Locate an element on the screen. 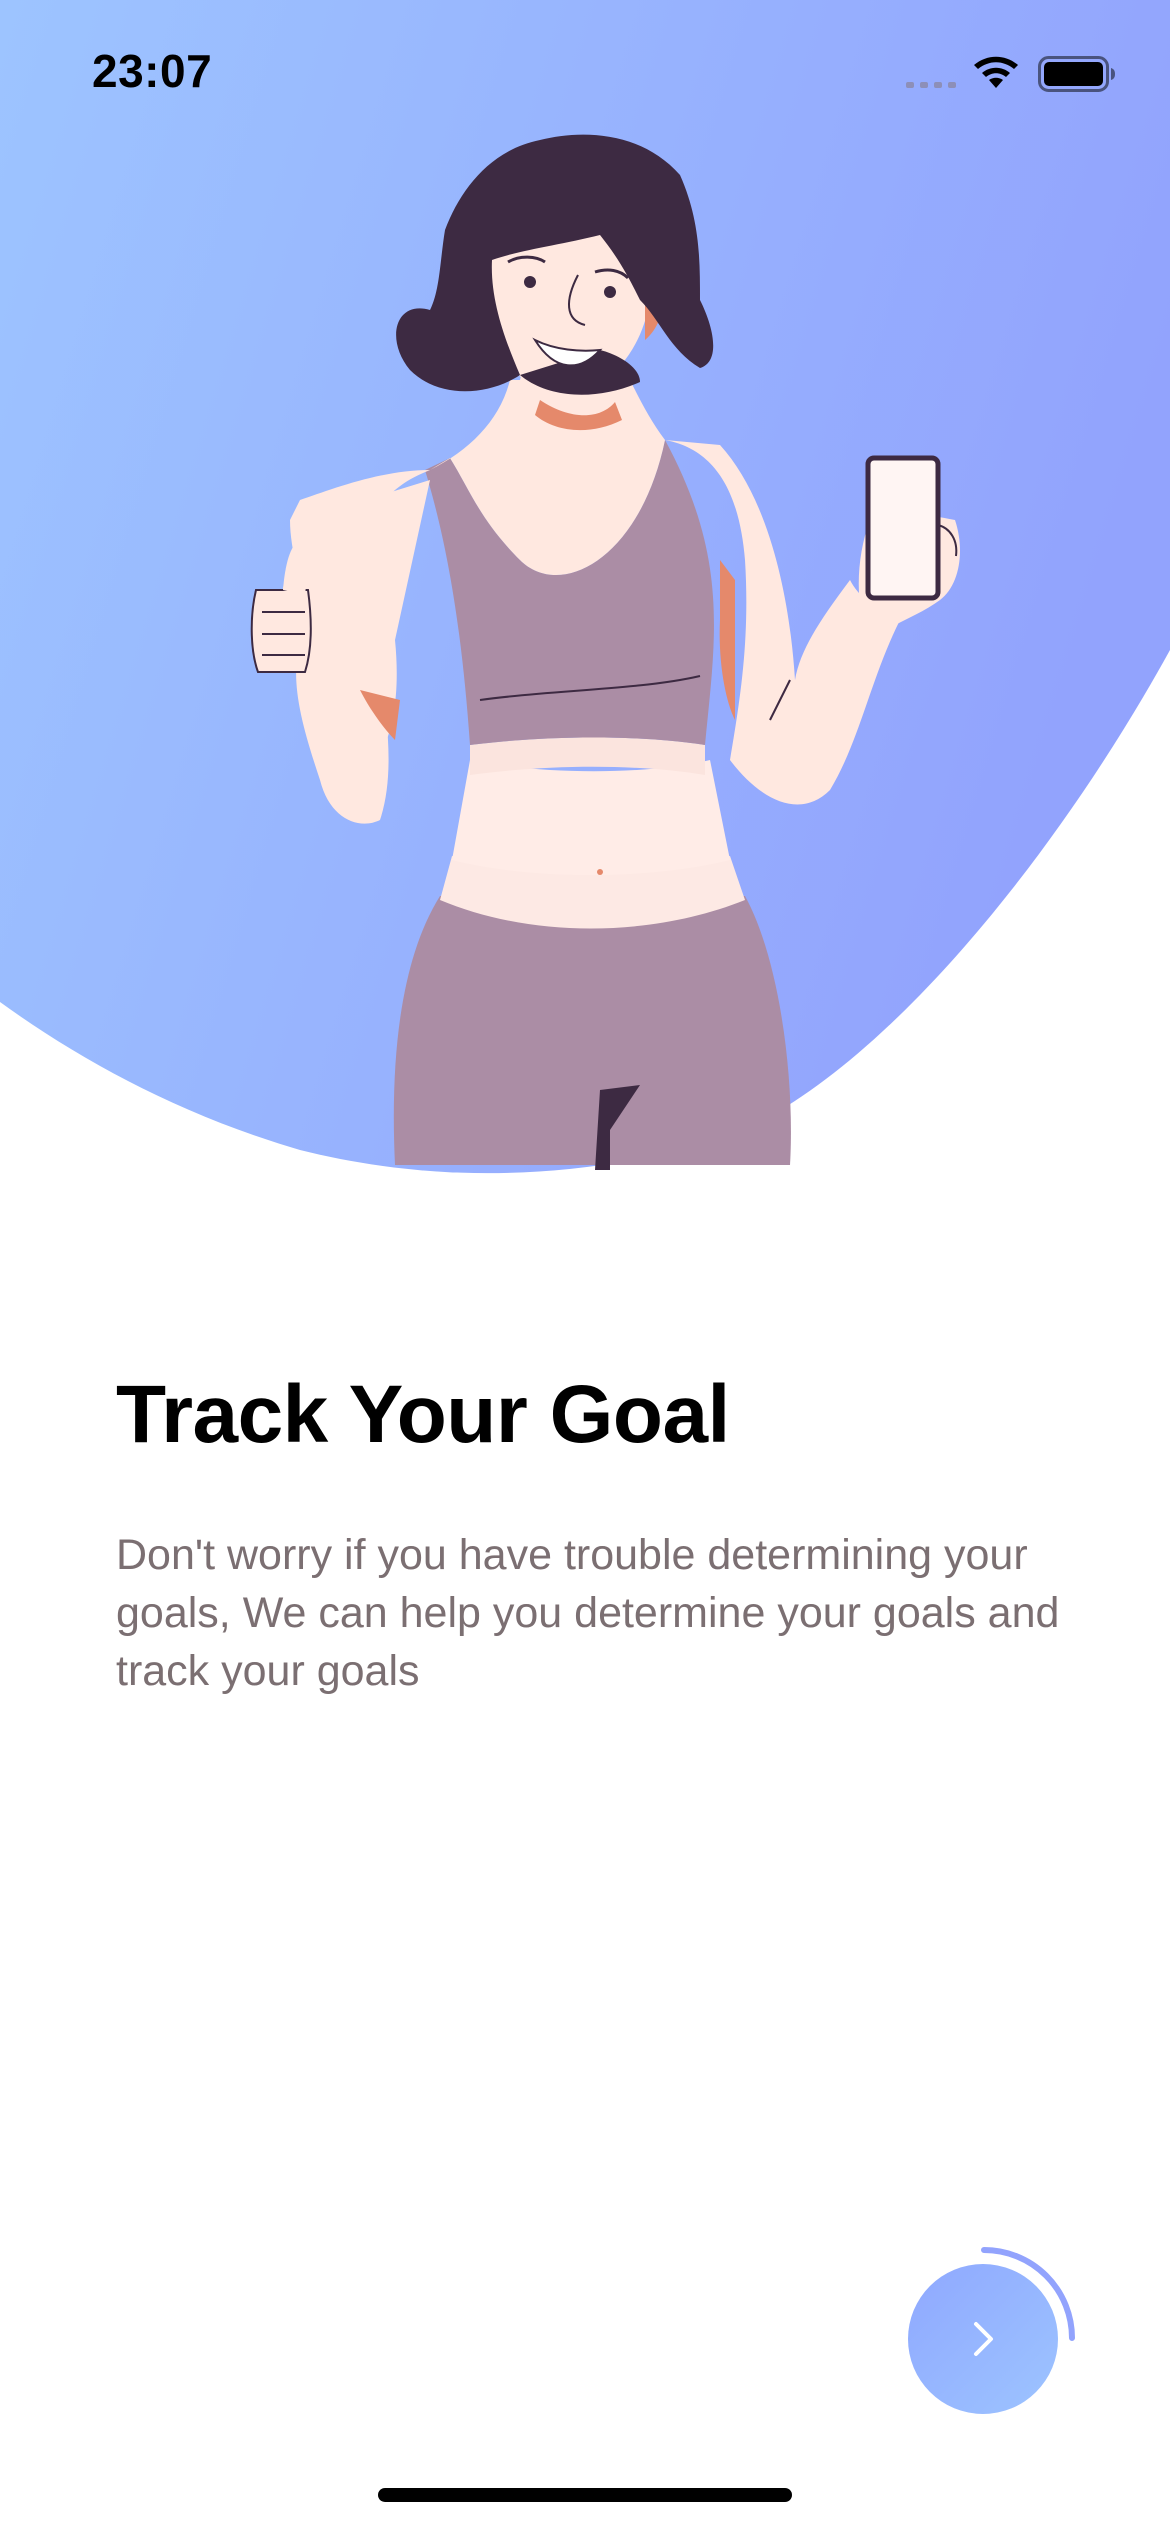 The height and width of the screenshot is (2532, 1170). home-indicator is located at coordinates (585, 2495).